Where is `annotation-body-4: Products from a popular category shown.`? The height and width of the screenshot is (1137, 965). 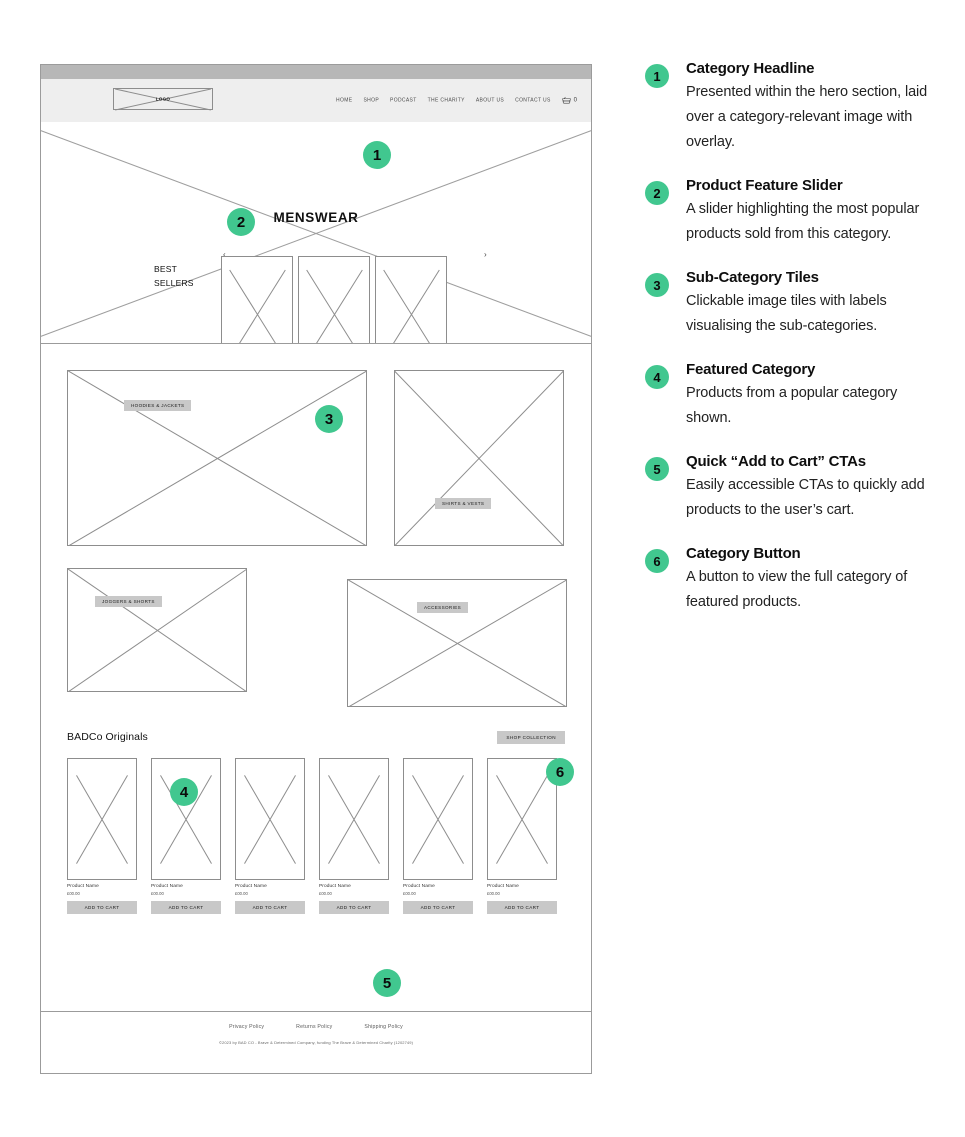 annotation-body-4: Products from a popular category shown. is located at coordinates (792, 405).